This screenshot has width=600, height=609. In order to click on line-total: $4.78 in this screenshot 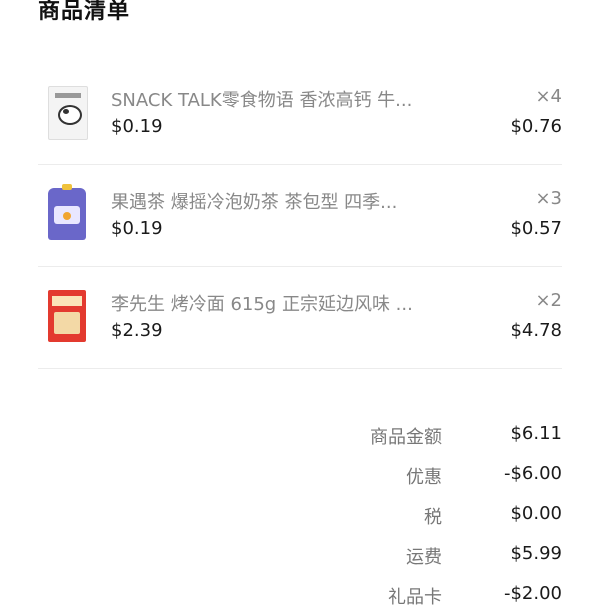, I will do `click(536, 330)`.